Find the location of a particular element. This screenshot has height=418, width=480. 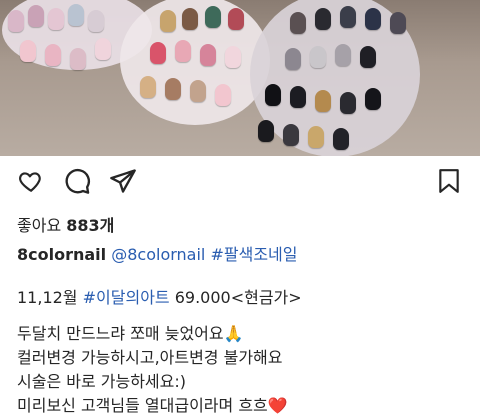

caption-line: 두달치 만드느랴 쪼매 늦었어요🙏 is located at coordinates (130, 333).